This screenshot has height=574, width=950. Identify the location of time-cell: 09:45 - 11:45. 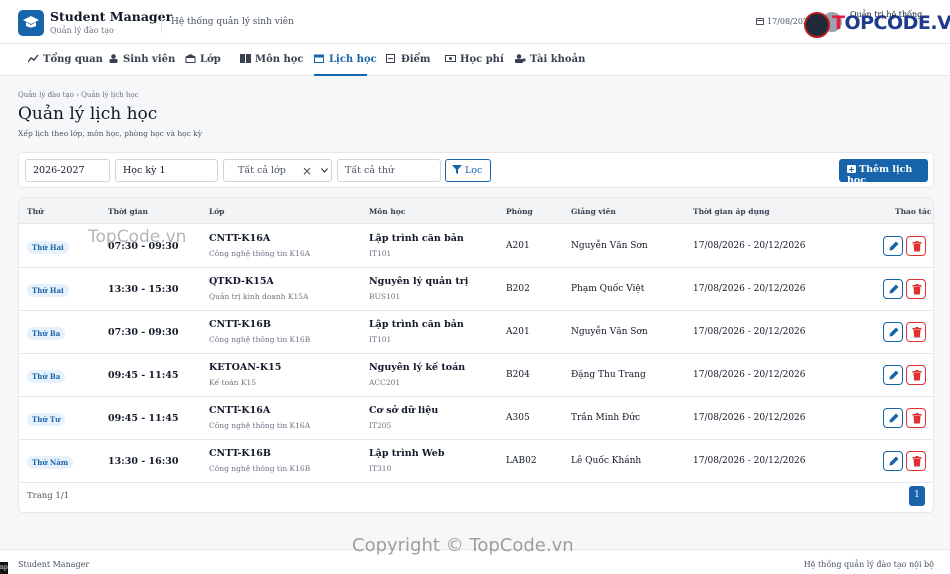
(143, 418).